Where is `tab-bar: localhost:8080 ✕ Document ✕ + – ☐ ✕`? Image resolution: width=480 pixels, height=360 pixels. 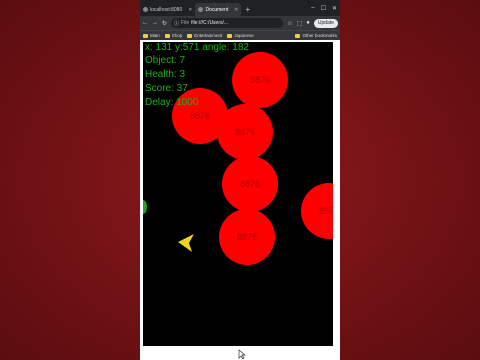 tab-bar: localhost:8080 ✕ Document ✕ + – ☐ ✕ is located at coordinates (240, 8).